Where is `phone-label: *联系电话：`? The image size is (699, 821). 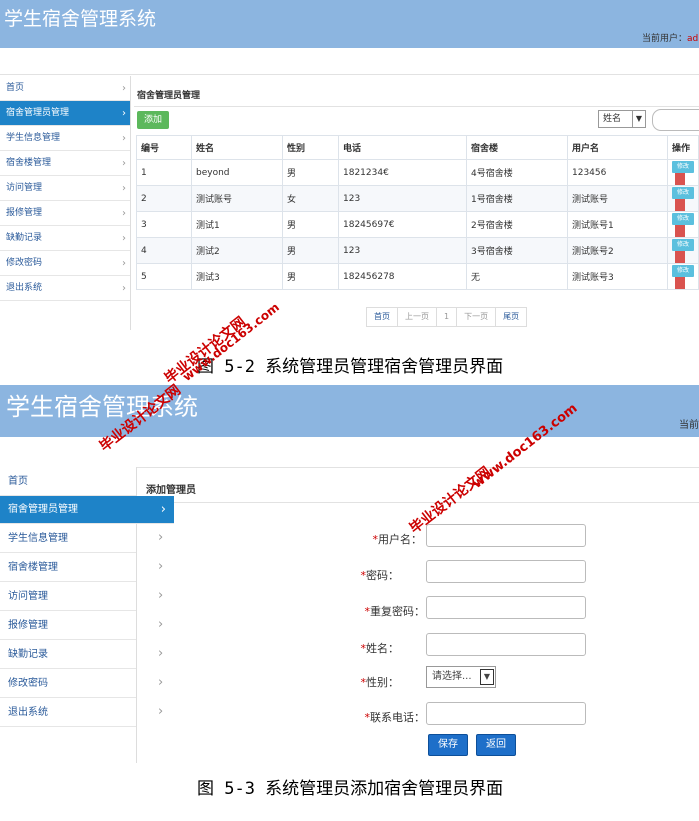
phone-label: *联系电话： is located at coordinates (386, 717).